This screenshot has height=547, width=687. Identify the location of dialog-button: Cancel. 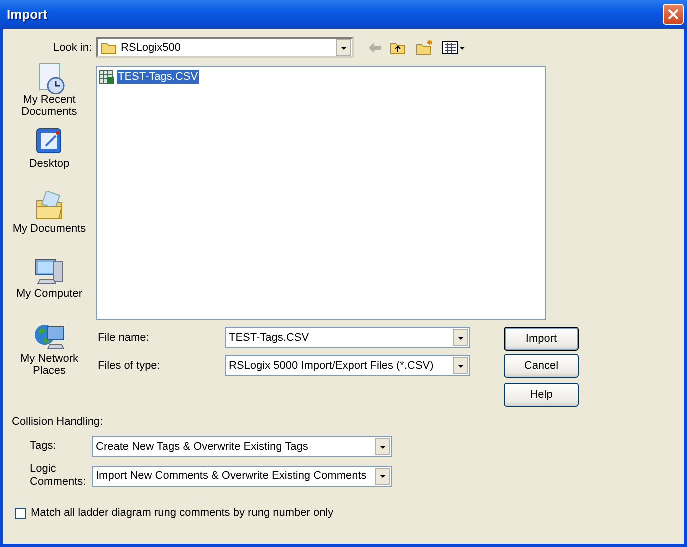
(541, 366).